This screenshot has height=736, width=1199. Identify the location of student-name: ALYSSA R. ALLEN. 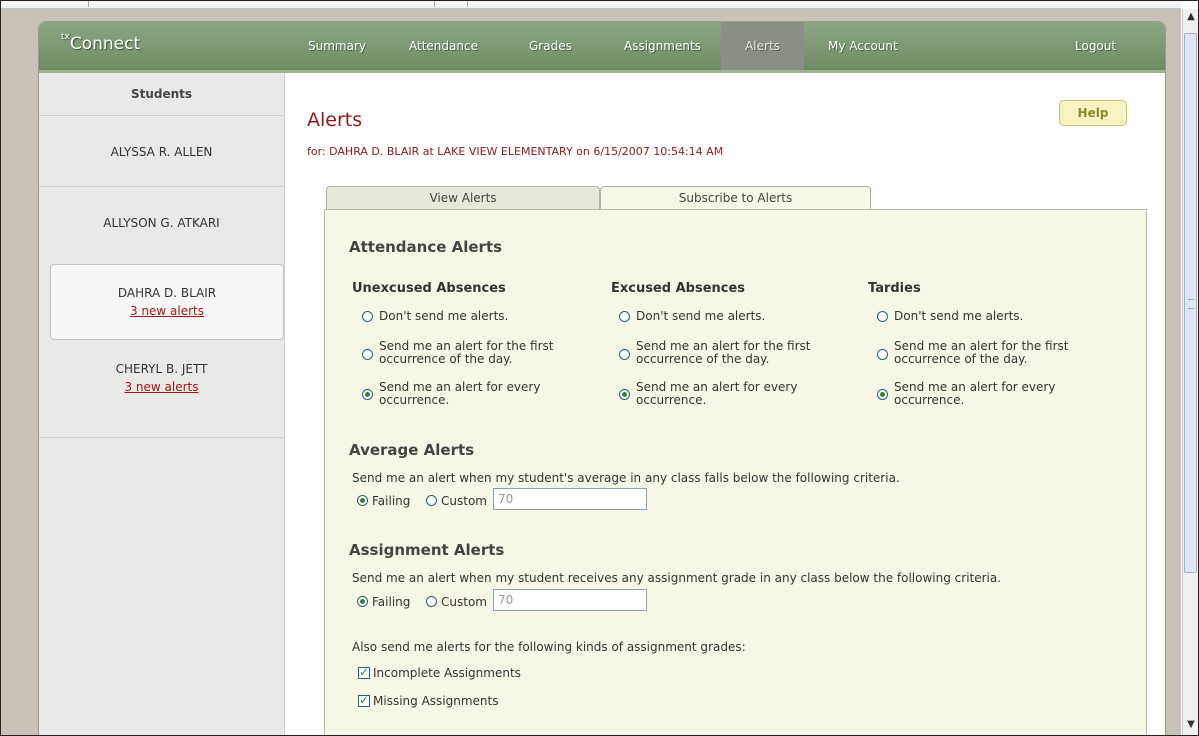
(161, 152).